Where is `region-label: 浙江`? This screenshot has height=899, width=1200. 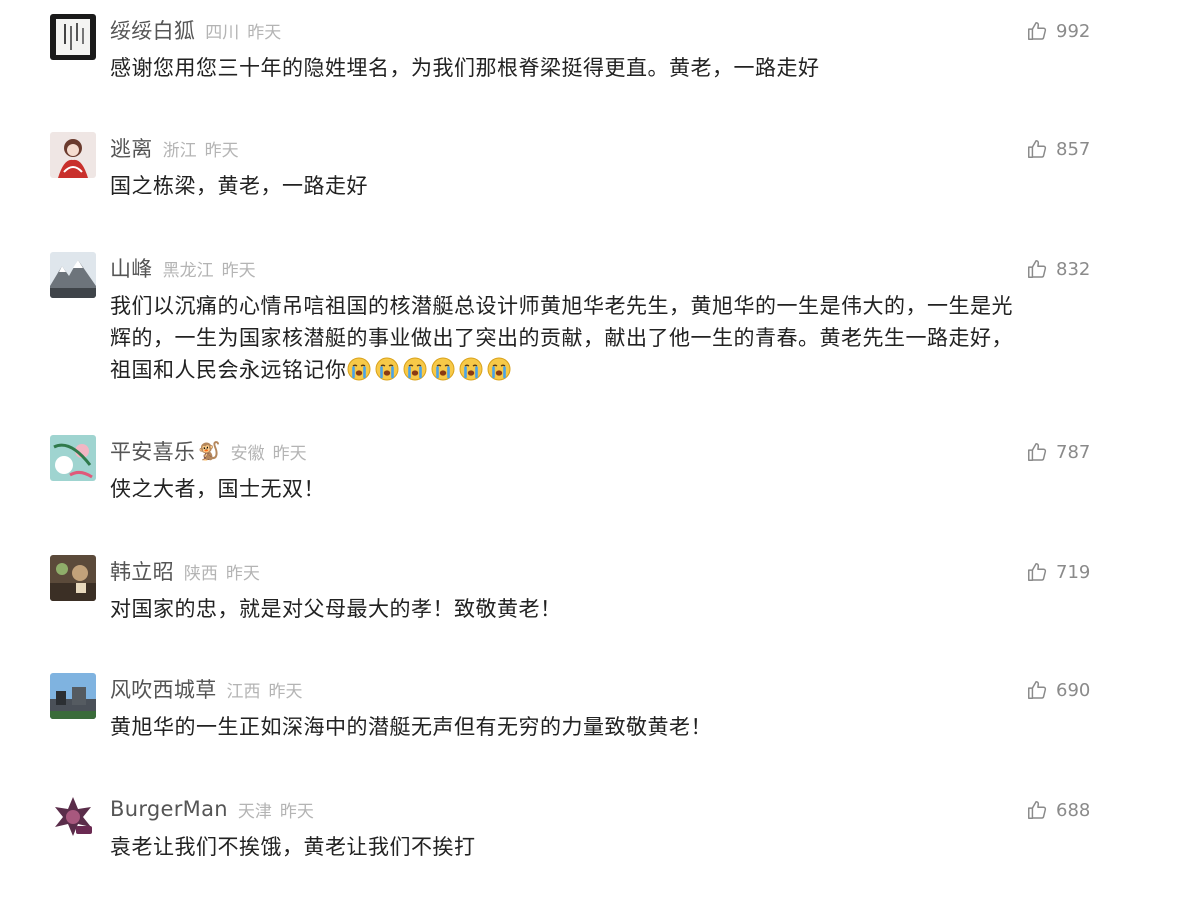
region-label: 浙江 is located at coordinates (179, 150).